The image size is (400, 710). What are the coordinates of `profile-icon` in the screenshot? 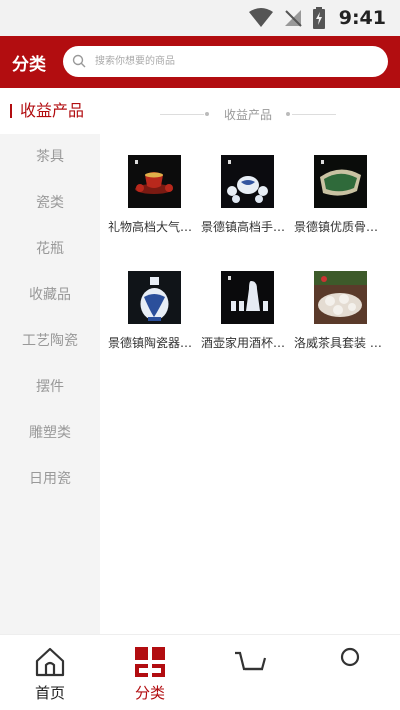 It's located at (350, 657).